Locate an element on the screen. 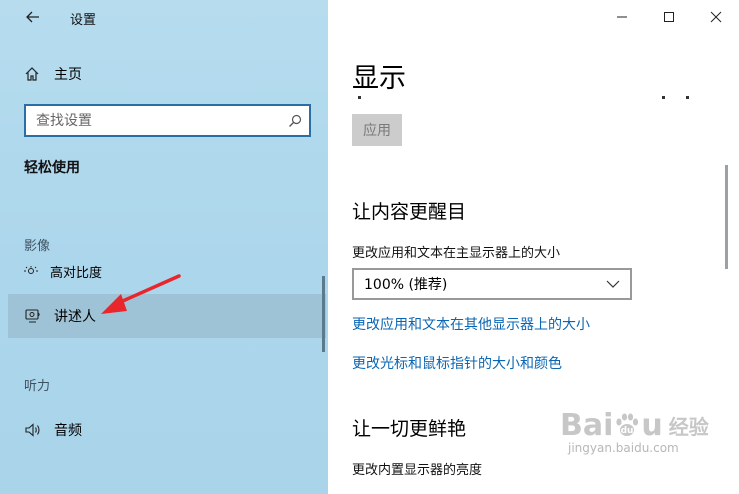  scale-dropdown: 100% (推荐) is located at coordinates (492, 284).